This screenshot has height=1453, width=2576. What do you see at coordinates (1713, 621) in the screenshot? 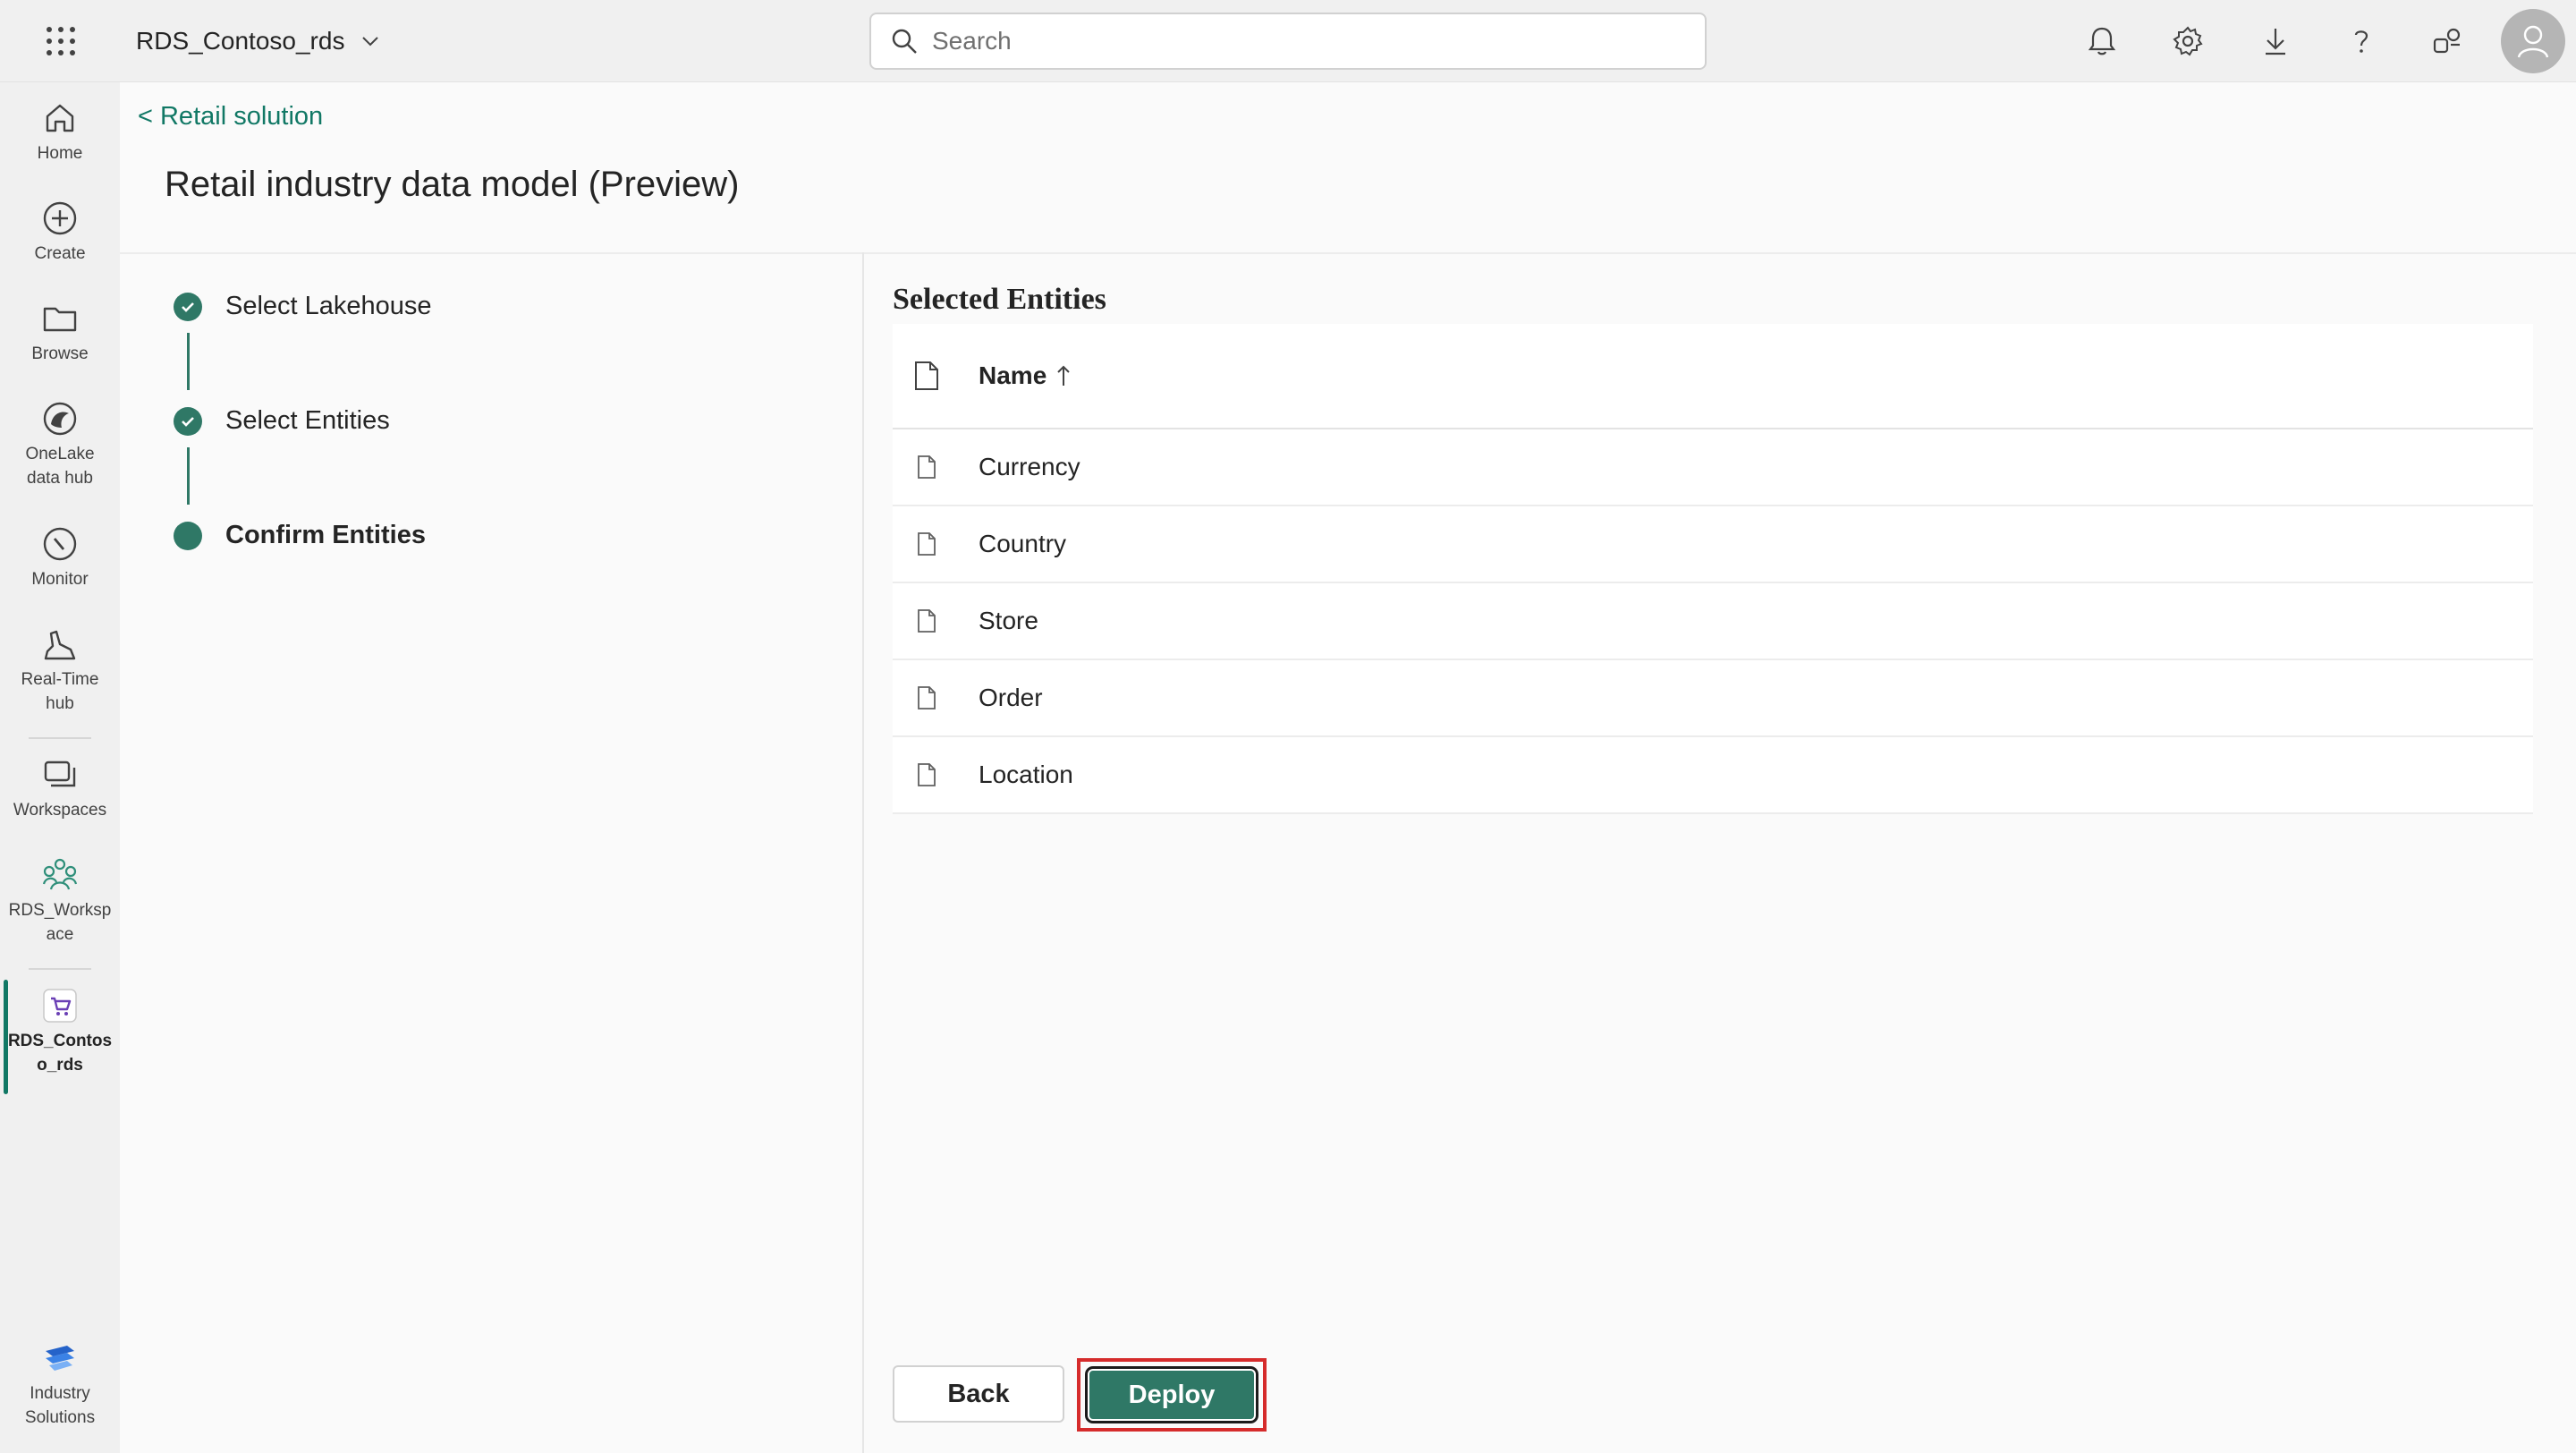
I see `table-row: Store` at bounding box center [1713, 621].